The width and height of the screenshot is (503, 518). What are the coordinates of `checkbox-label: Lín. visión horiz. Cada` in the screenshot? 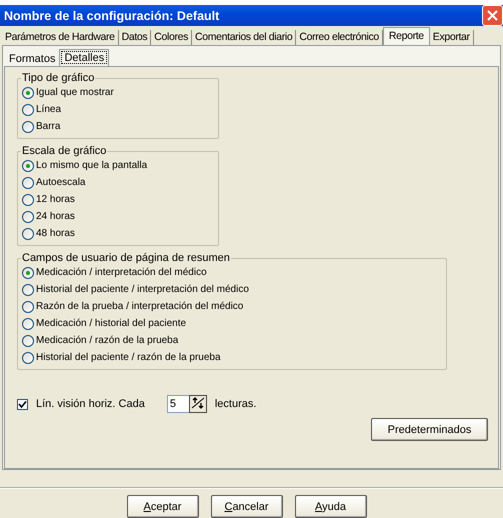 It's located at (90, 404).